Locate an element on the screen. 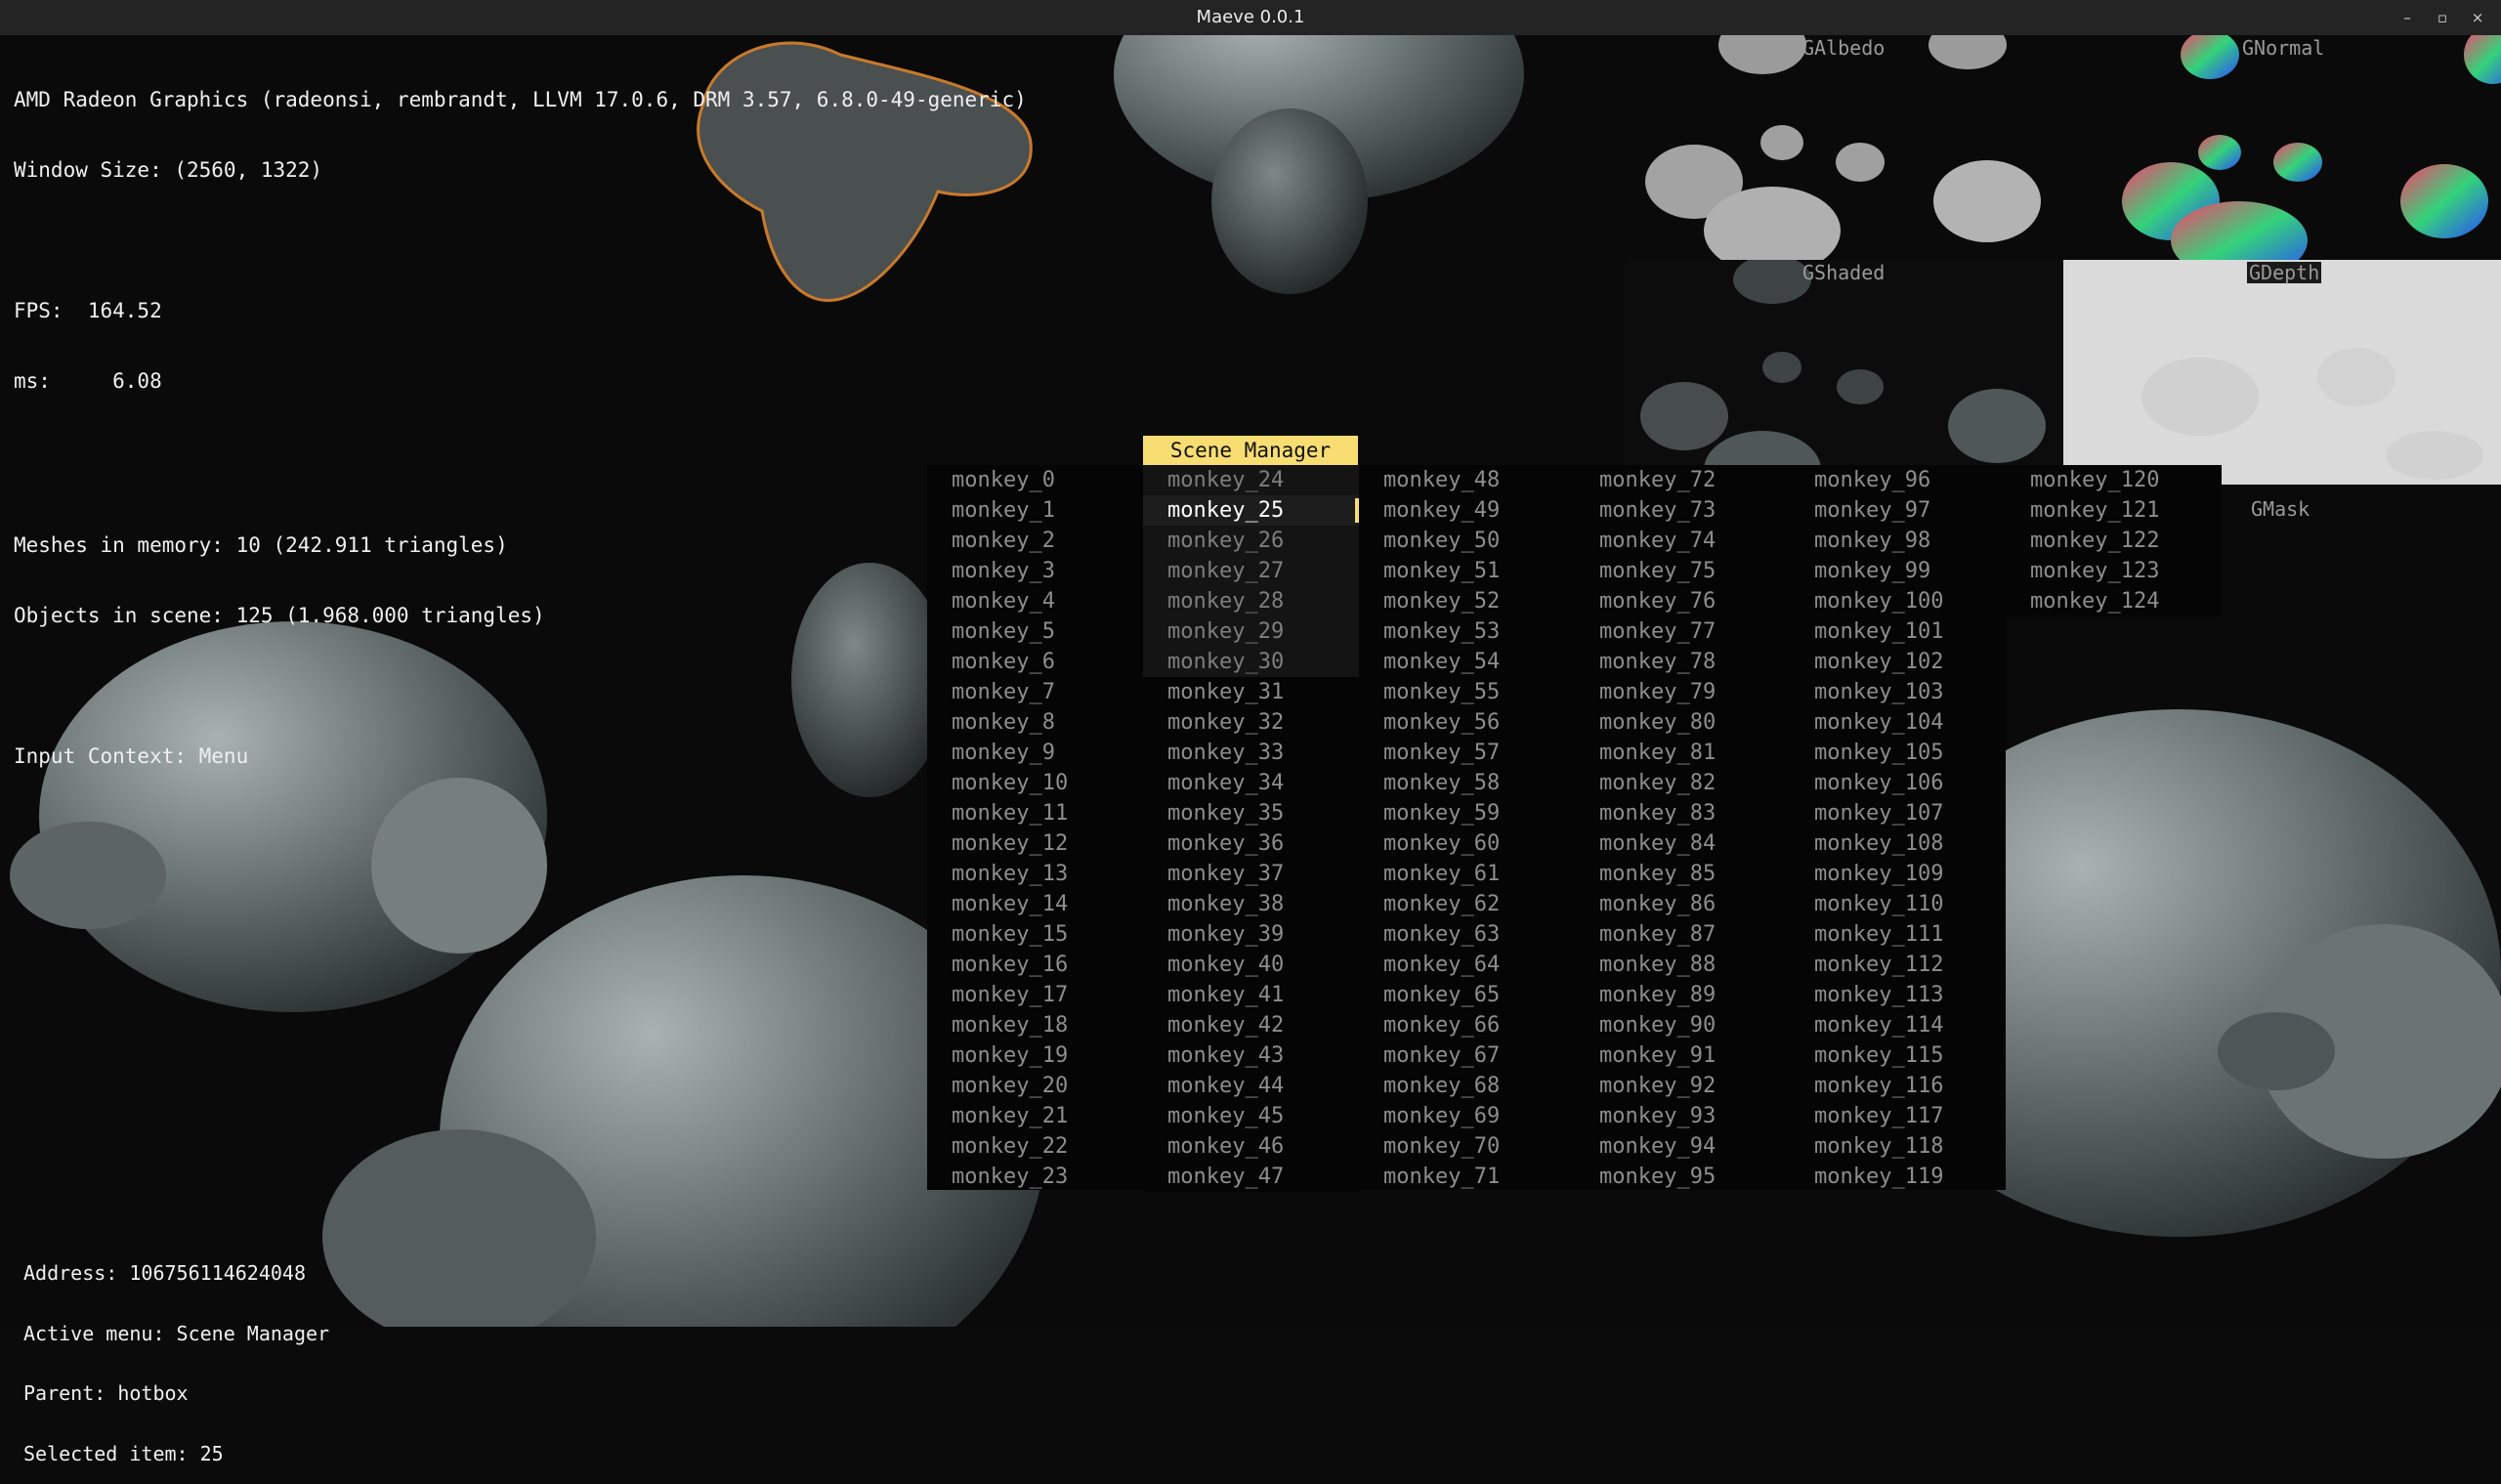 The width and height of the screenshot is (2501, 1484). menu-item: monkey_56 is located at coordinates (1467, 722).